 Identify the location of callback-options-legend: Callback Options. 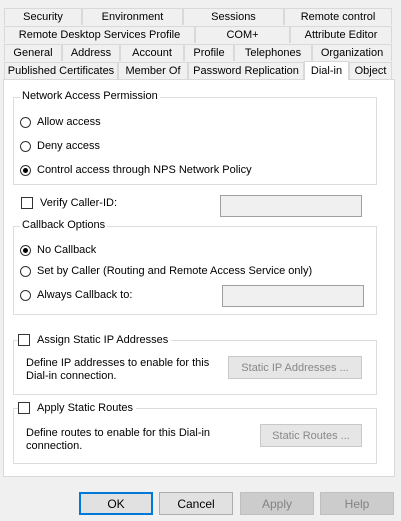
(64, 225).